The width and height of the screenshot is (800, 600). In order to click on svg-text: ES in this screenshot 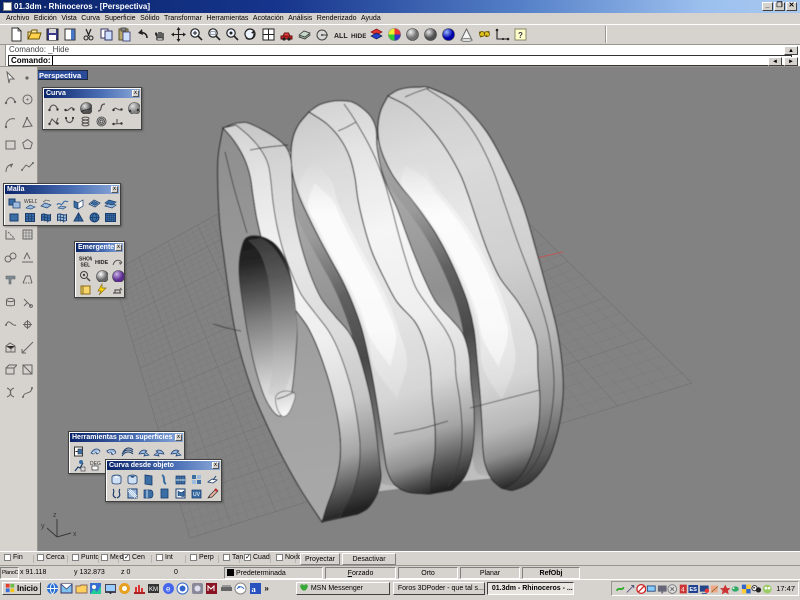, I will do `click(694, 590)`.